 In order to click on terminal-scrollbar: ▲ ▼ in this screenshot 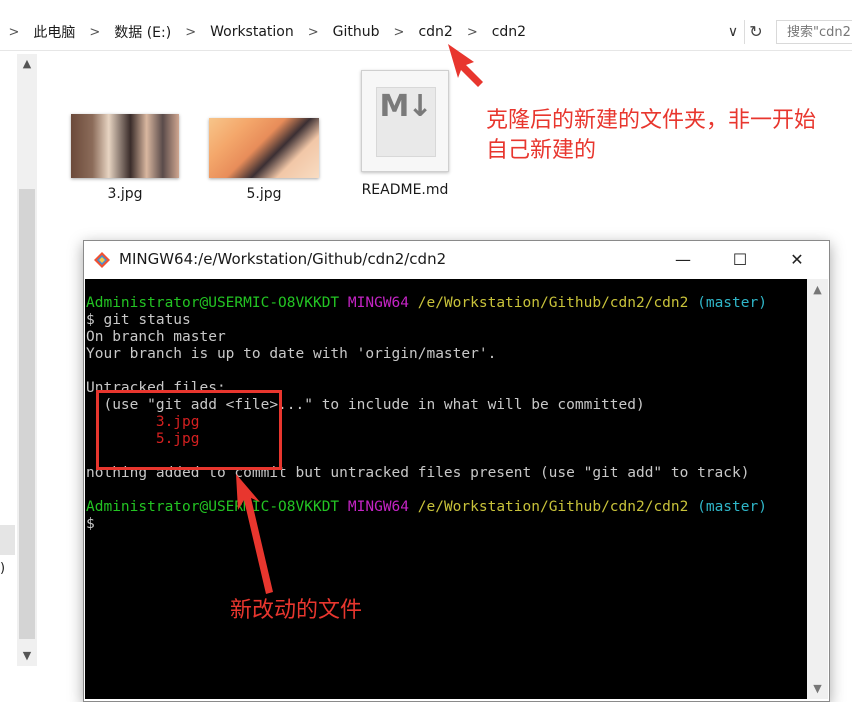, I will do `click(817, 489)`.